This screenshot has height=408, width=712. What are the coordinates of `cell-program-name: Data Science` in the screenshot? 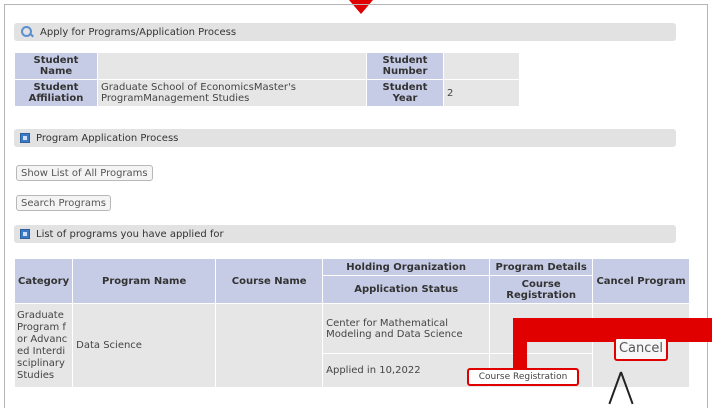 It's located at (144, 345).